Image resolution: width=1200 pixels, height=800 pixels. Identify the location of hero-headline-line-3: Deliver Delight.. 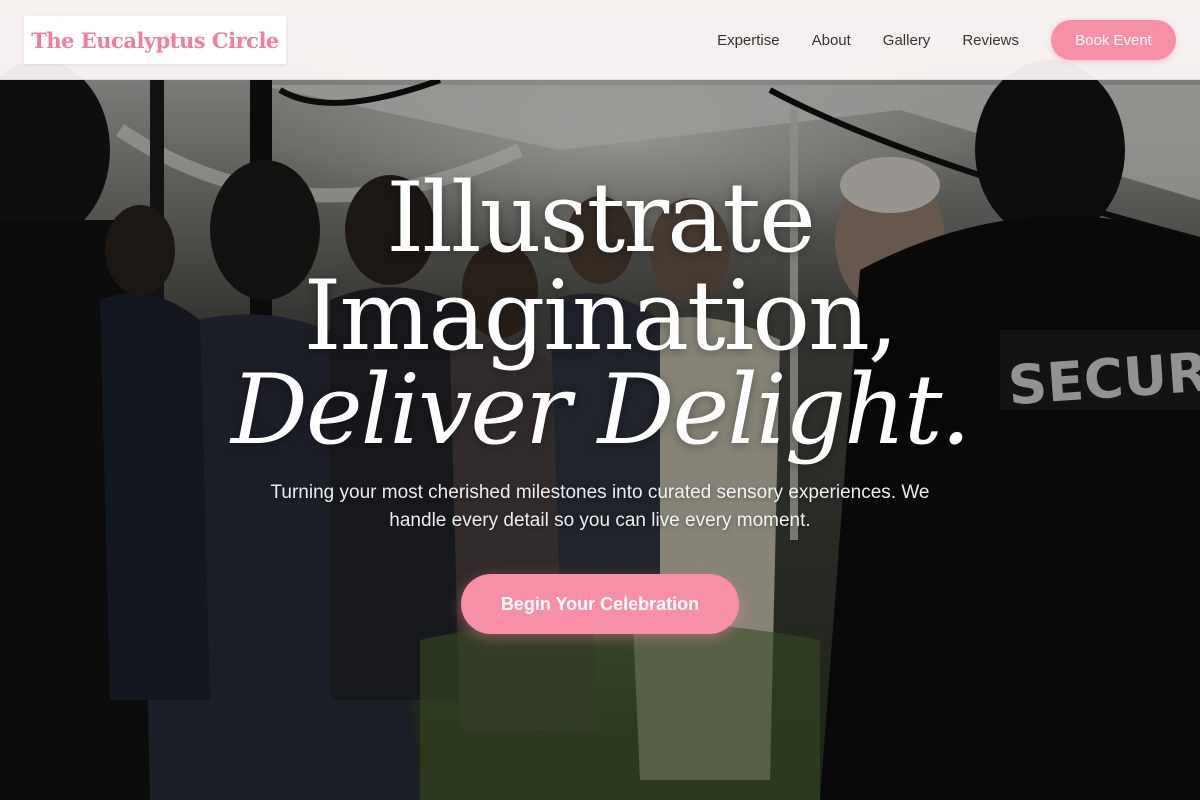
(600, 410).